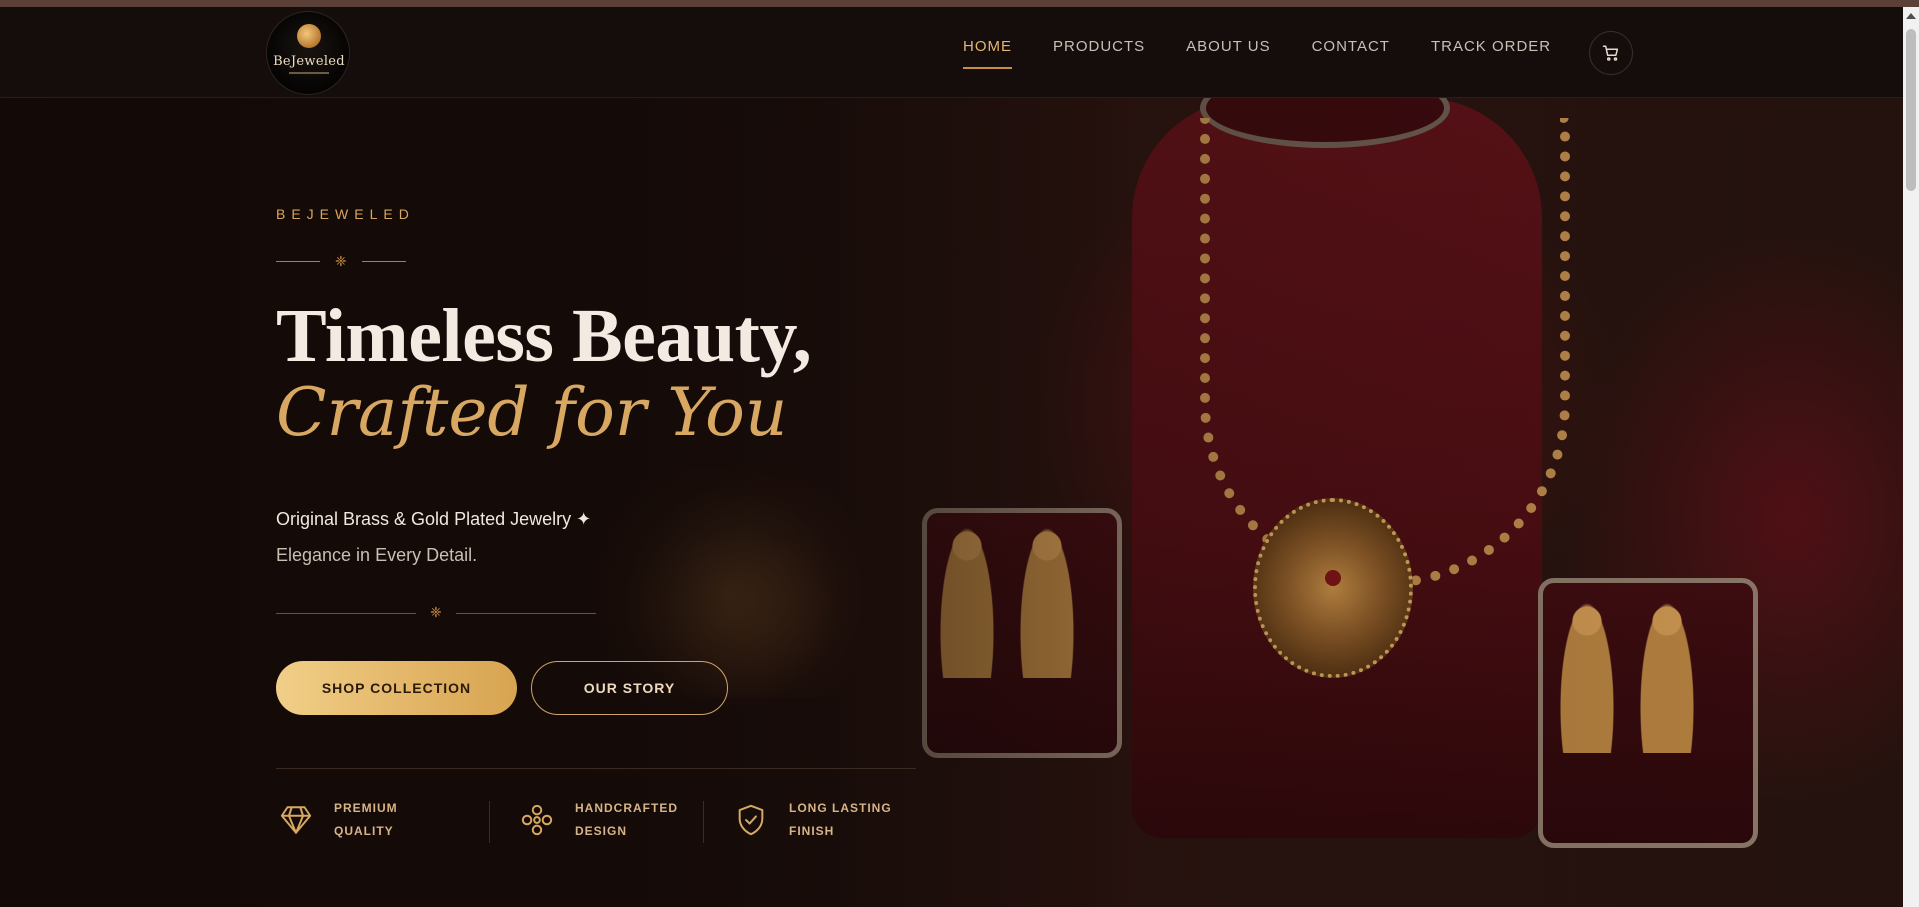 The width and height of the screenshot is (1919, 907). What do you see at coordinates (1491, 53) in the screenshot?
I see `nav-track-order: TRACK ORDER` at bounding box center [1491, 53].